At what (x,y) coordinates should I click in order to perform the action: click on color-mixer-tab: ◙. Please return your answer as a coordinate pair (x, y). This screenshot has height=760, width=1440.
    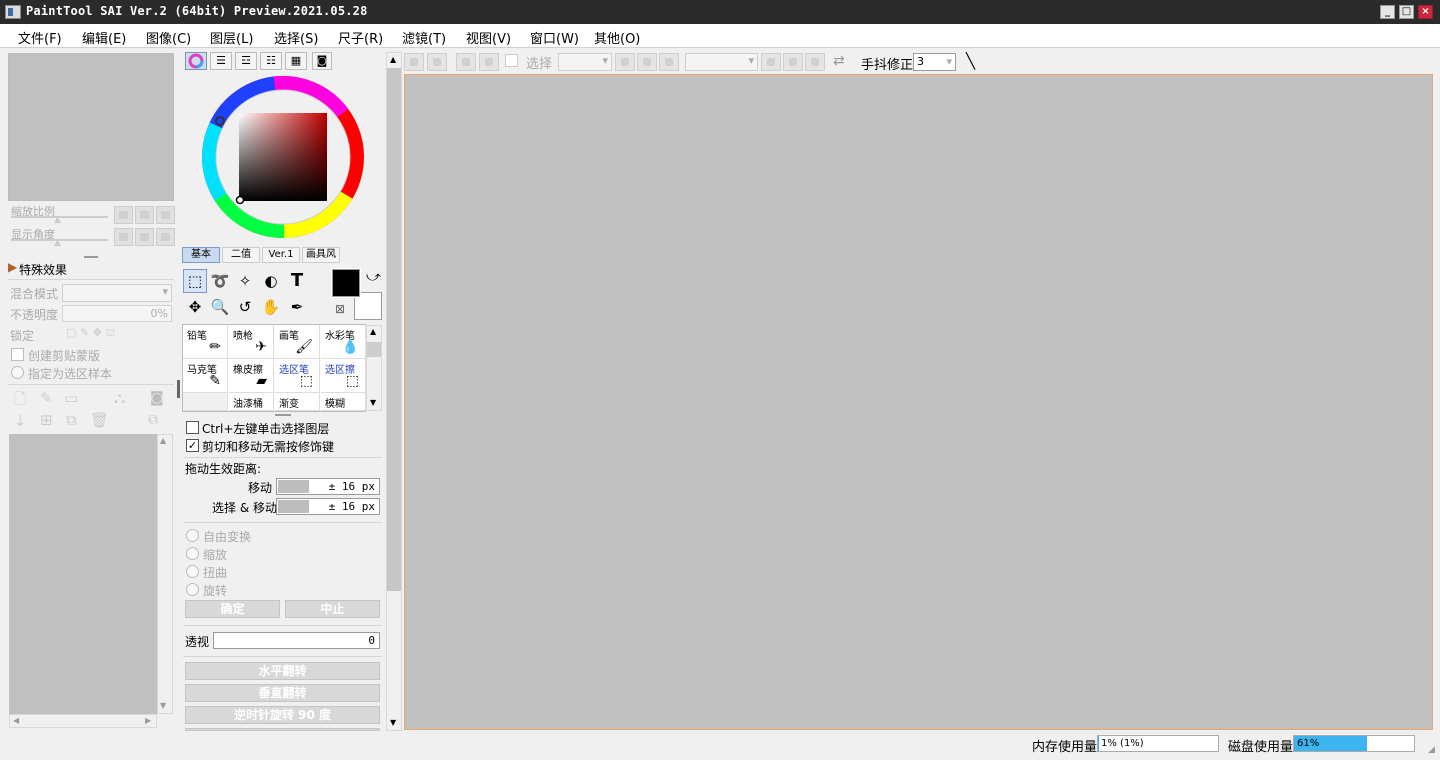
    Looking at the image, I should click on (322, 61).